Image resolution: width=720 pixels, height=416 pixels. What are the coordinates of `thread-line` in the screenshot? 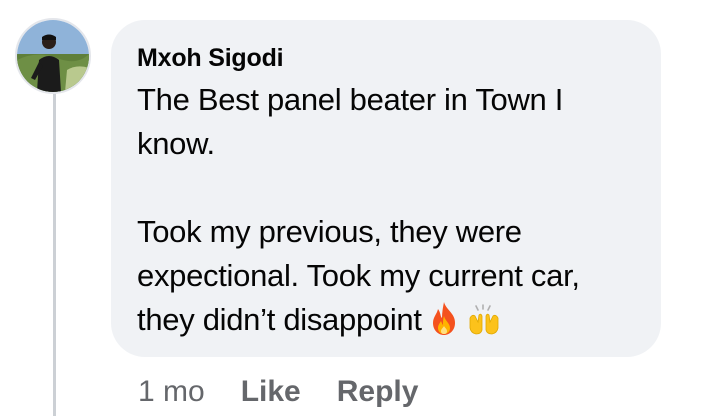 It's located at (54, 254).